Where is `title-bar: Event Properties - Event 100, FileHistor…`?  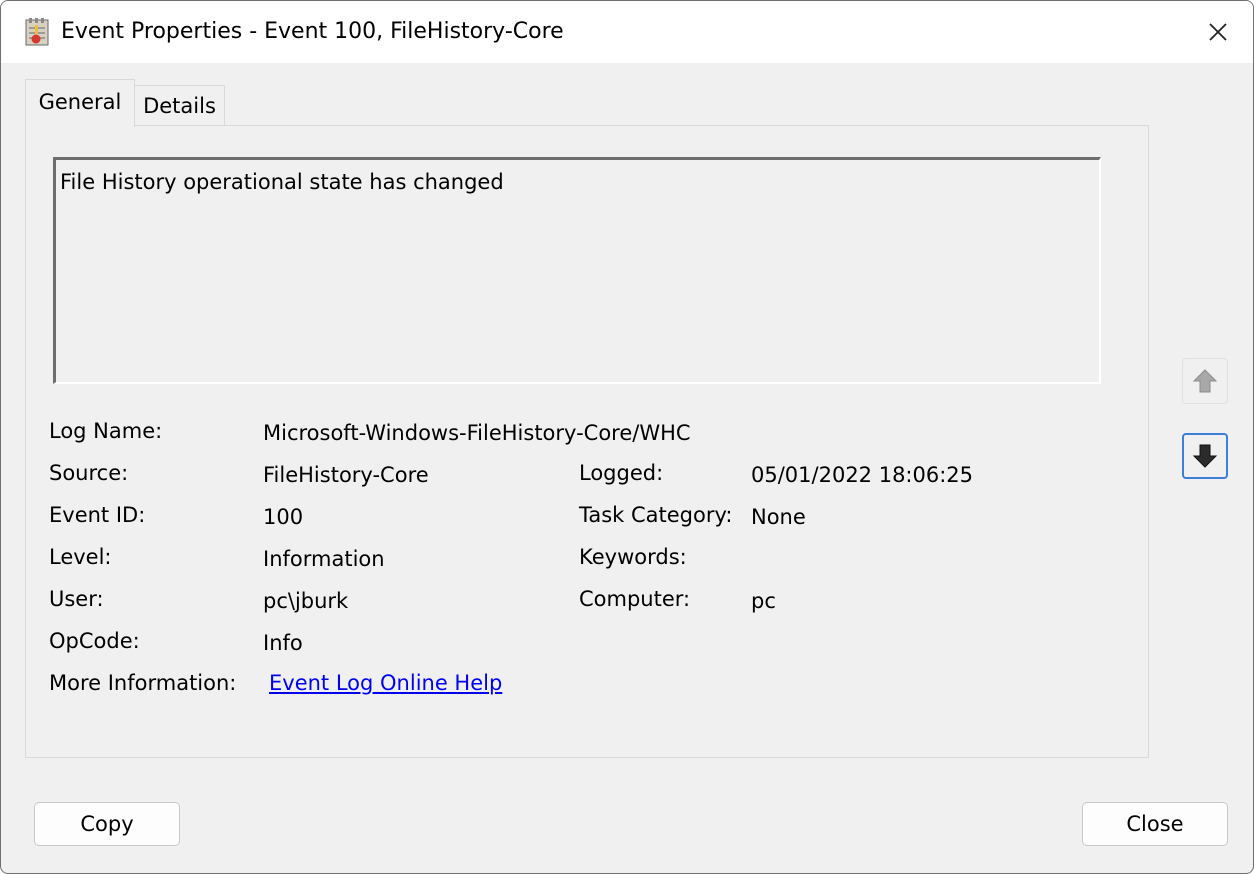 title-bar: Event Properties - Event 100, FileHistor… is located at coordinates (627, 32).